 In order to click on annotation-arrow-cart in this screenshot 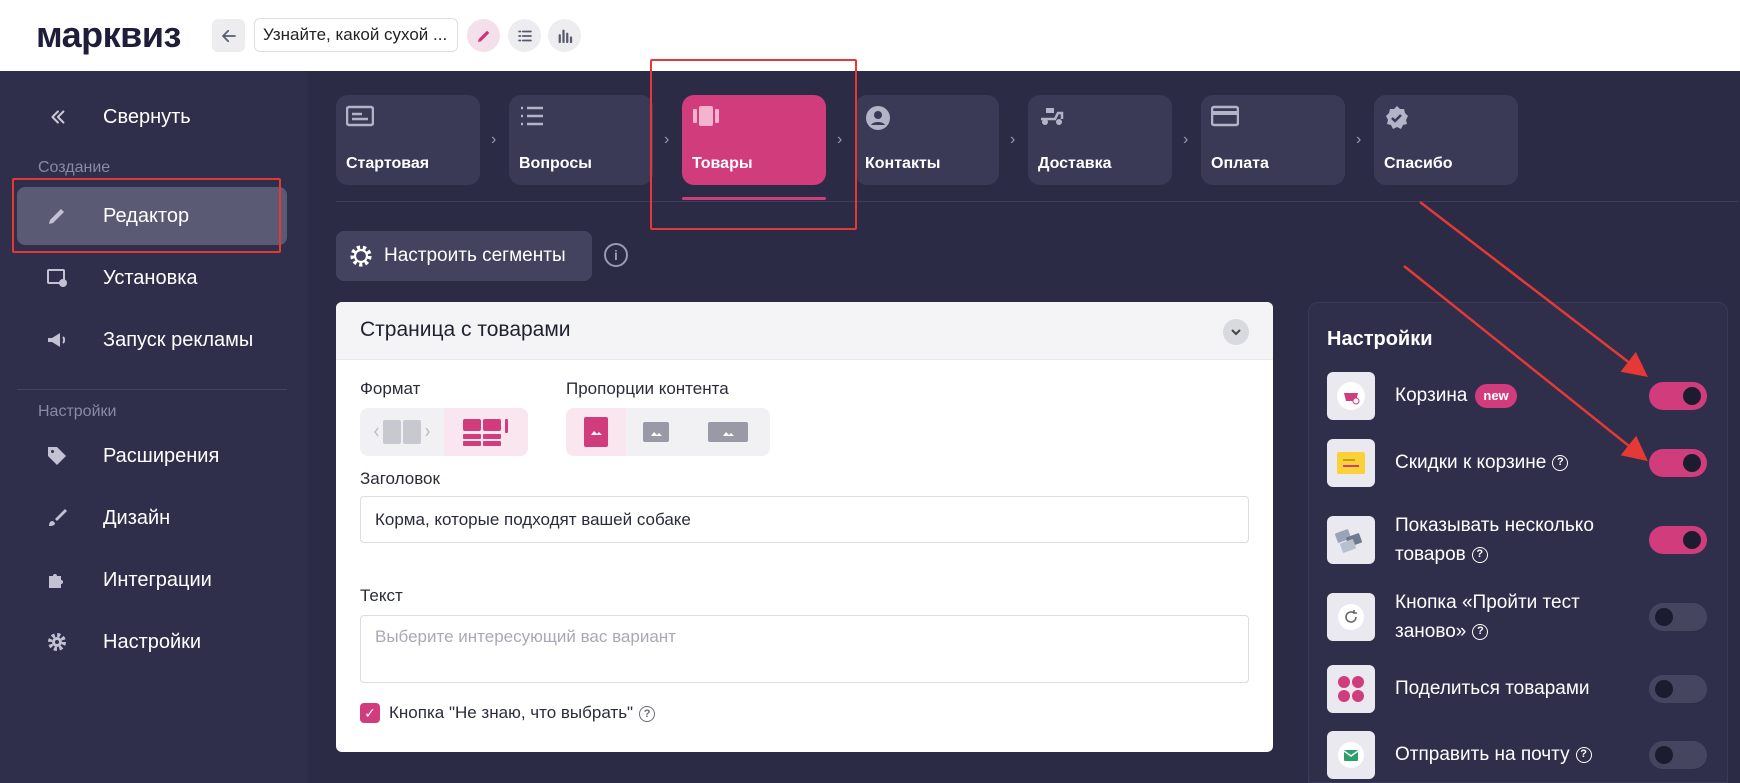, I will do `click(1533, 289)`.